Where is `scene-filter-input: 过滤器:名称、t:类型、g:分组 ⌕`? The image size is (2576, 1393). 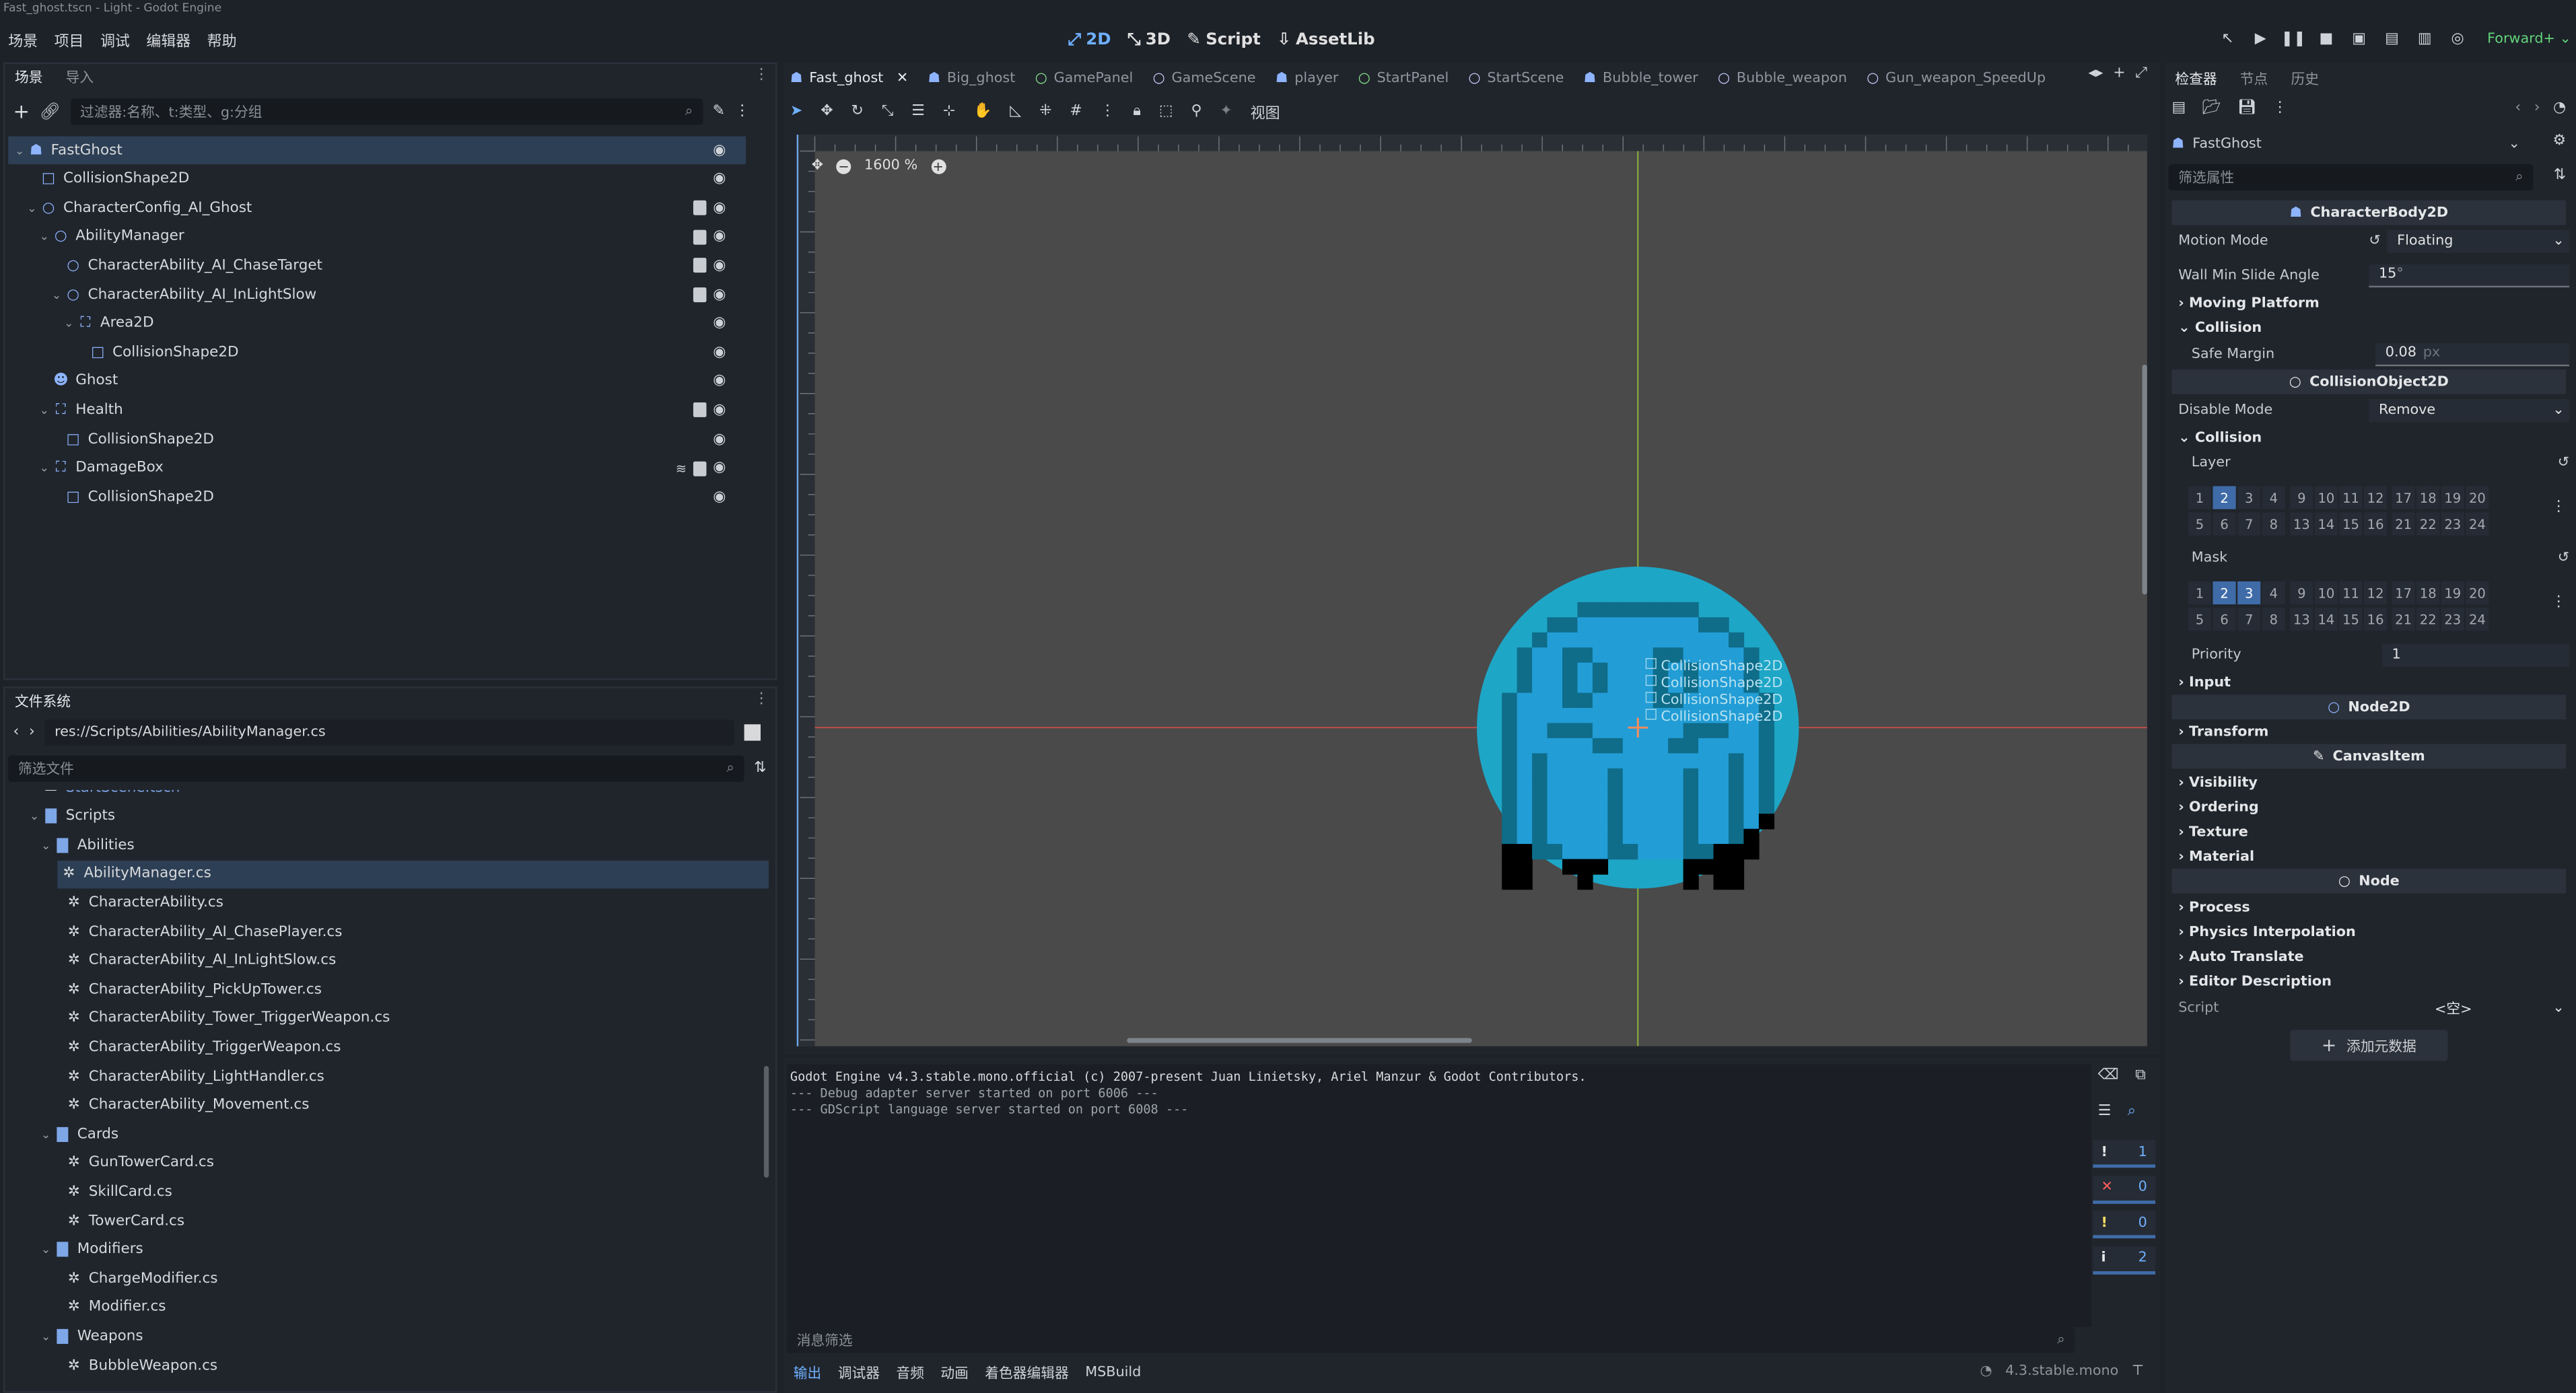 scene-filter-input: 过滤器:名称、t:类型、g:分组 ⌕ is located at coordinates (386, 111).